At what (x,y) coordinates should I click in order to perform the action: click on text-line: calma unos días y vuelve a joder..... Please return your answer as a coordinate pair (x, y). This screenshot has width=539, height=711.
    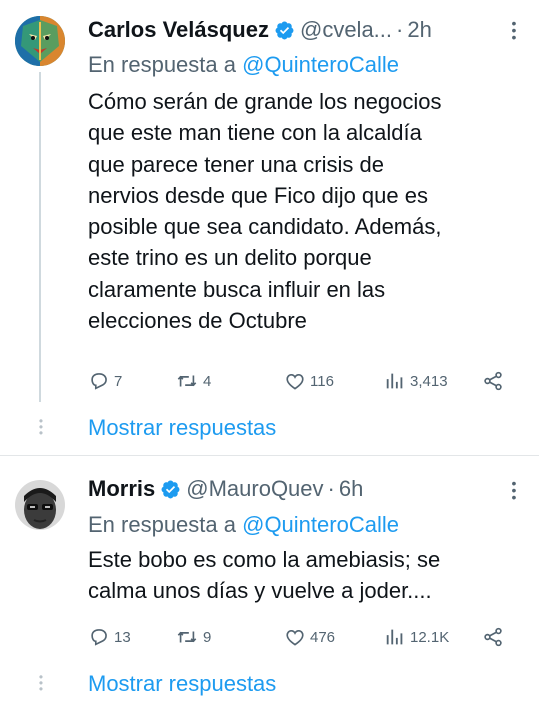
    Looking at the image, I should click on (260, 591).